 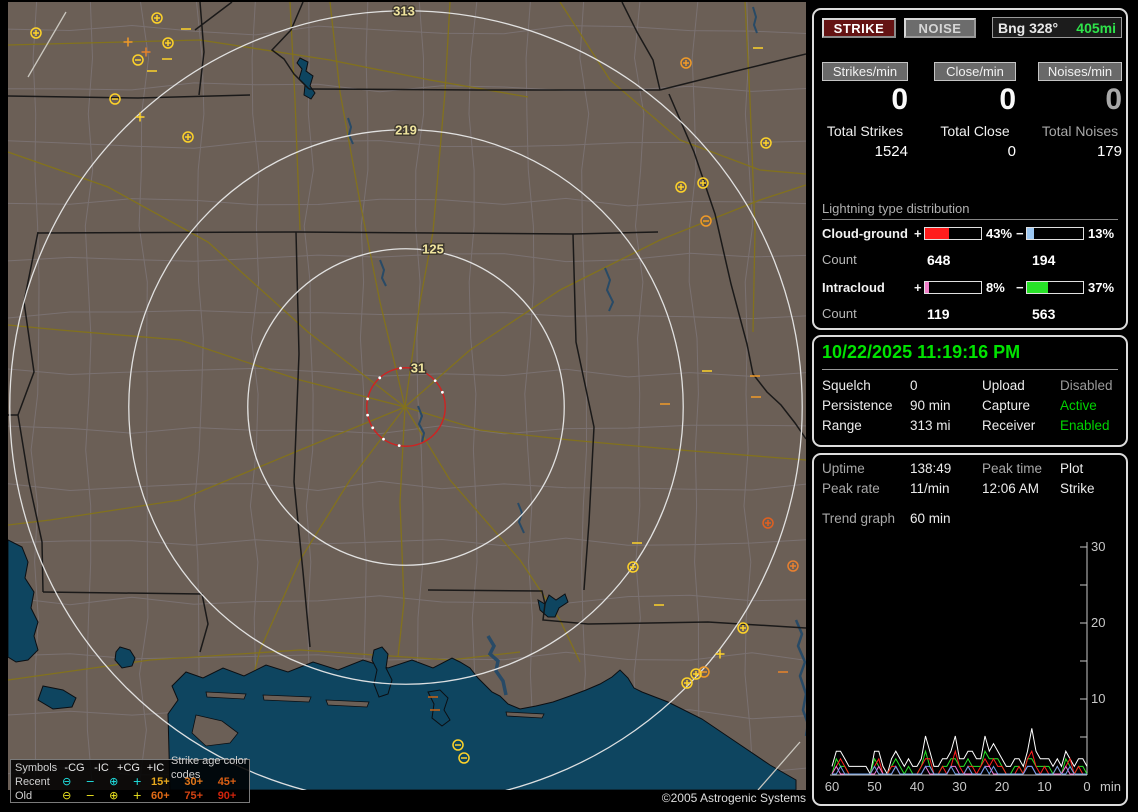 What do you see at coordinates (914, 385) in the screenshot?
I see `squelch-value: 0` at bounding box center [914, 385].